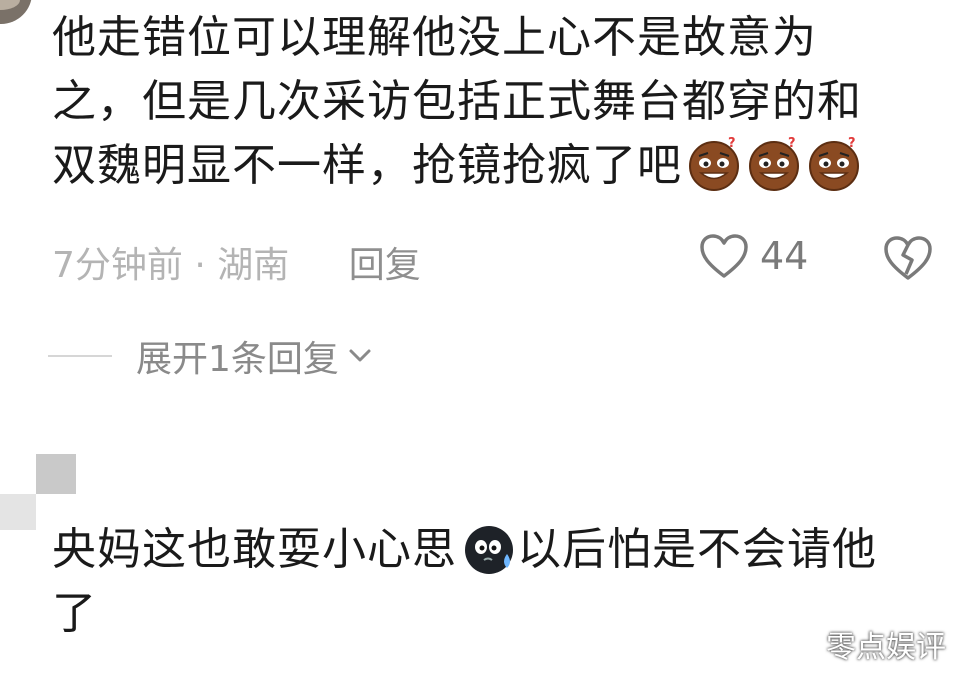 The width and height of the screenshot is (960, 679). I want to click on divider-line, so click(80, 356).